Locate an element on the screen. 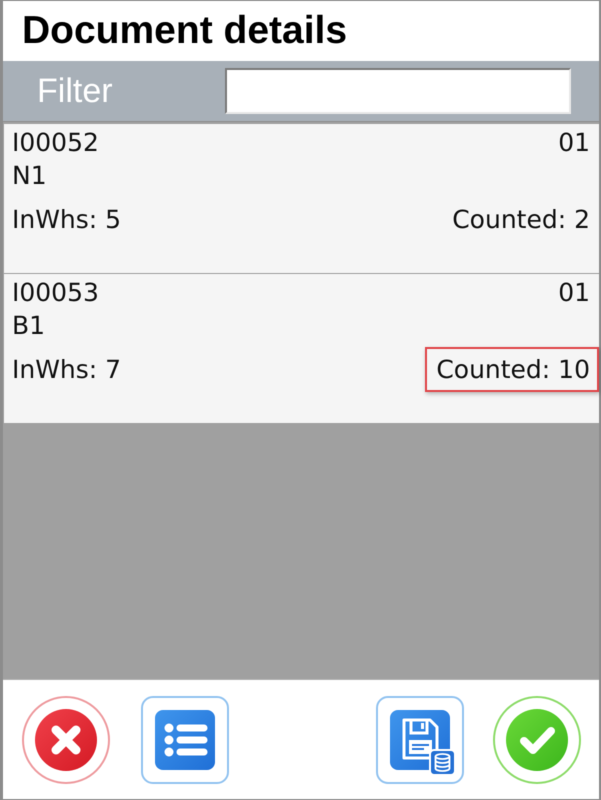 This screenshot has height=800, width=601. in-warehouse-label: InWhs: 7 is located at coordinates (67, 370).